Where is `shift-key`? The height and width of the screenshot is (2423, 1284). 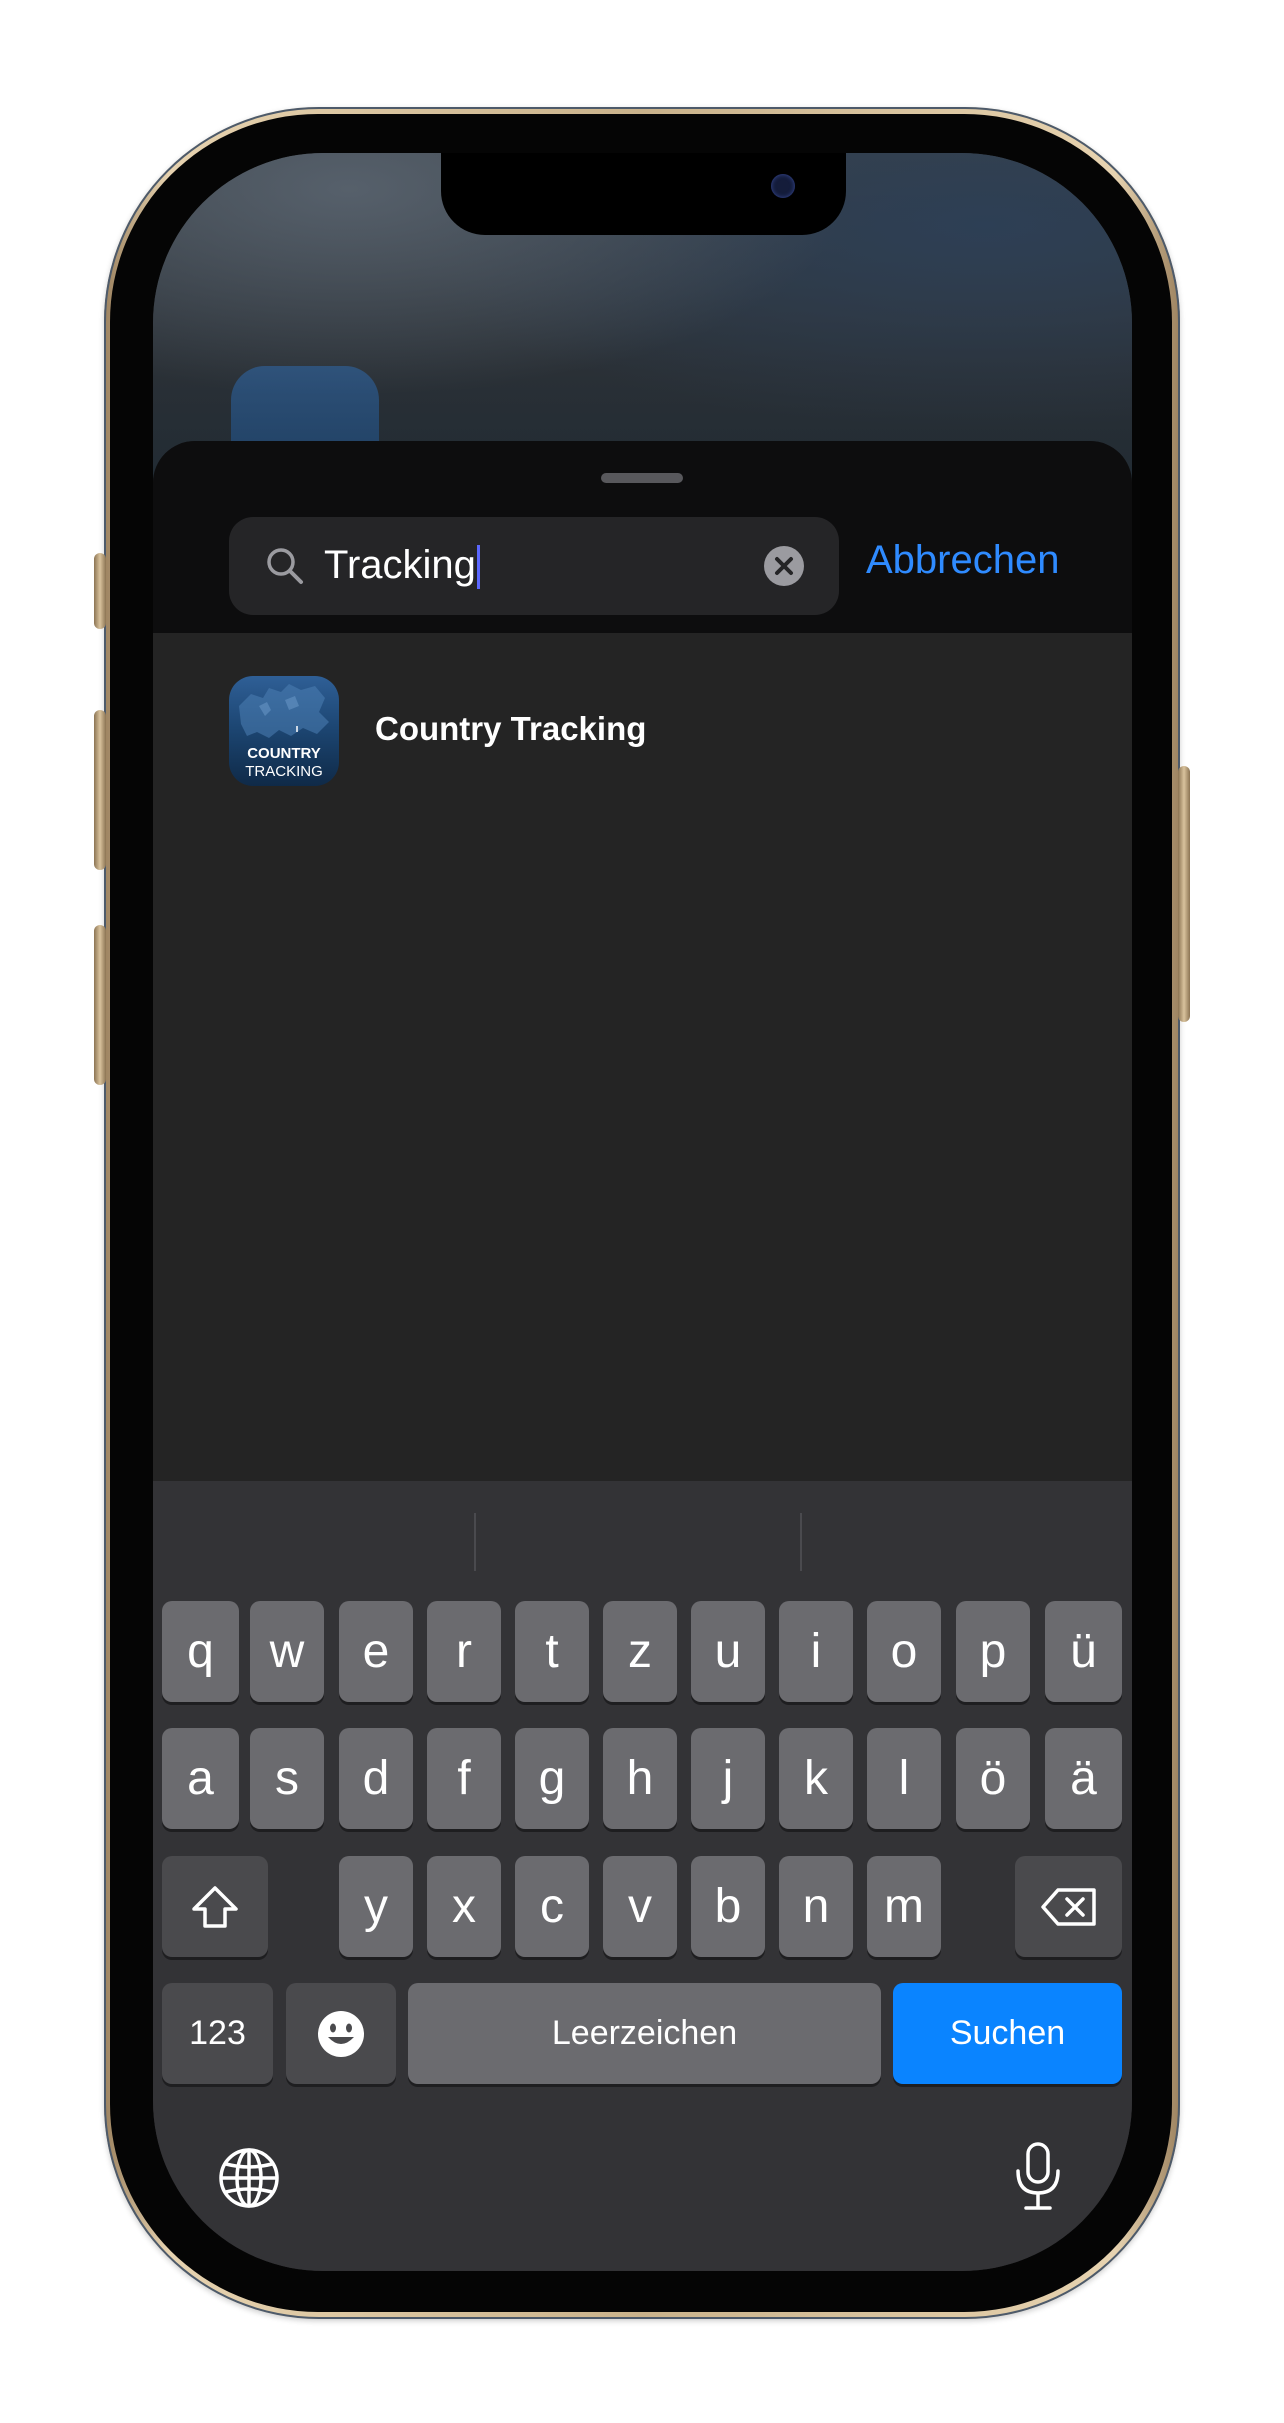 shift-key is located at coordinates (215, 1906).